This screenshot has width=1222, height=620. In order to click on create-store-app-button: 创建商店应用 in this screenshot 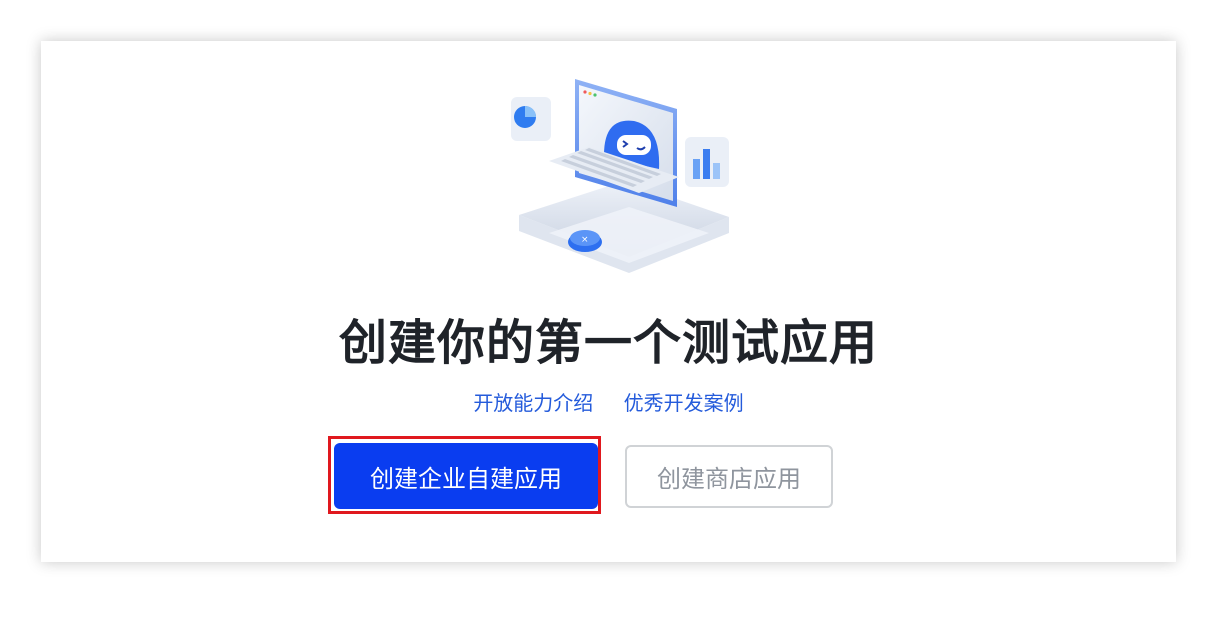, I will do `click(729, 476)`.